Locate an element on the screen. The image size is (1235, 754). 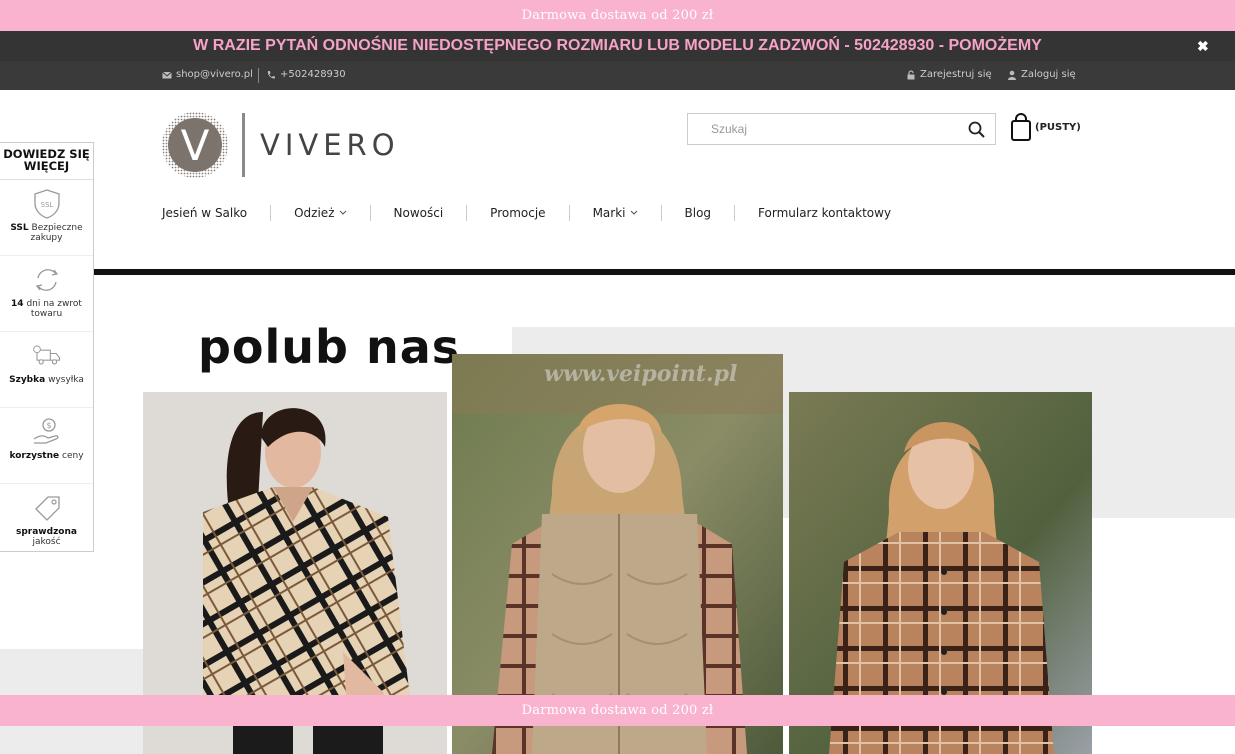
feature-bold: Szybka is located at coordinates (27, 380).